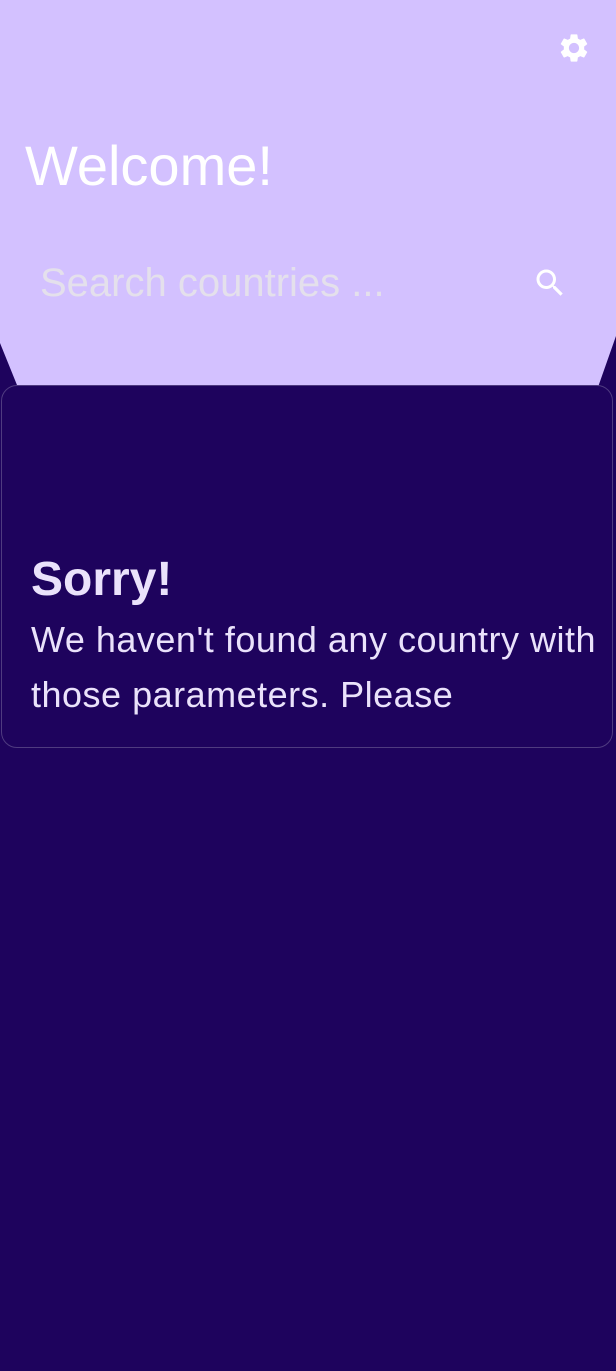 Image resolution: width=616 pixels, height=1371 pixels. I want to click on gear-icon, so click(574, 48).